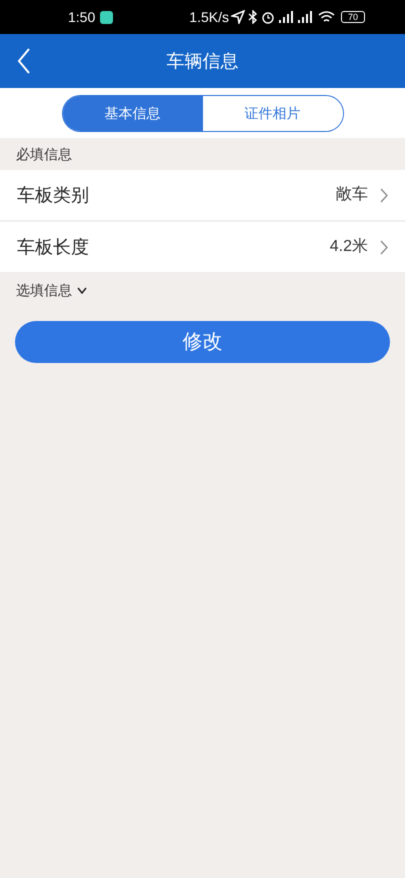  What do you see at coordinates (202, 247) in the screenshot?
I see `list-row: 车板长度 4.2米` at bounding box center [202, 247].